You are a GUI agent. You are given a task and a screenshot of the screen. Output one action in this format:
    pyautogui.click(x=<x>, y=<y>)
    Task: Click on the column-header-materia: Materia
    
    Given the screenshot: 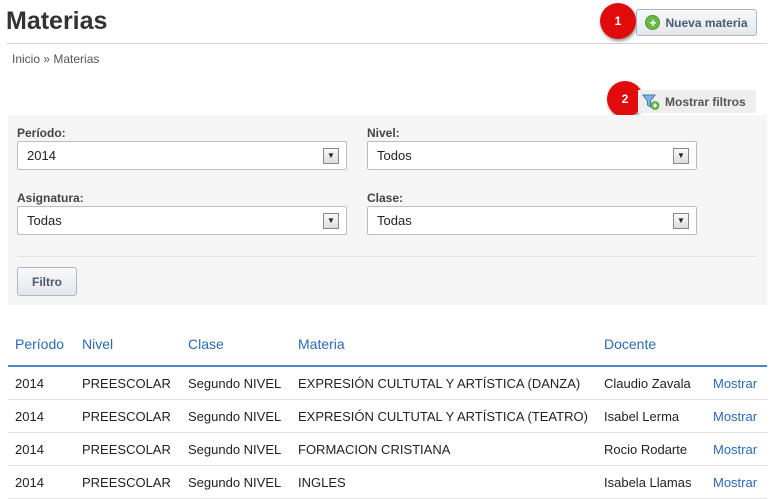 What is the action you would take?
    pyautogui.click(x=444, y=350)
    